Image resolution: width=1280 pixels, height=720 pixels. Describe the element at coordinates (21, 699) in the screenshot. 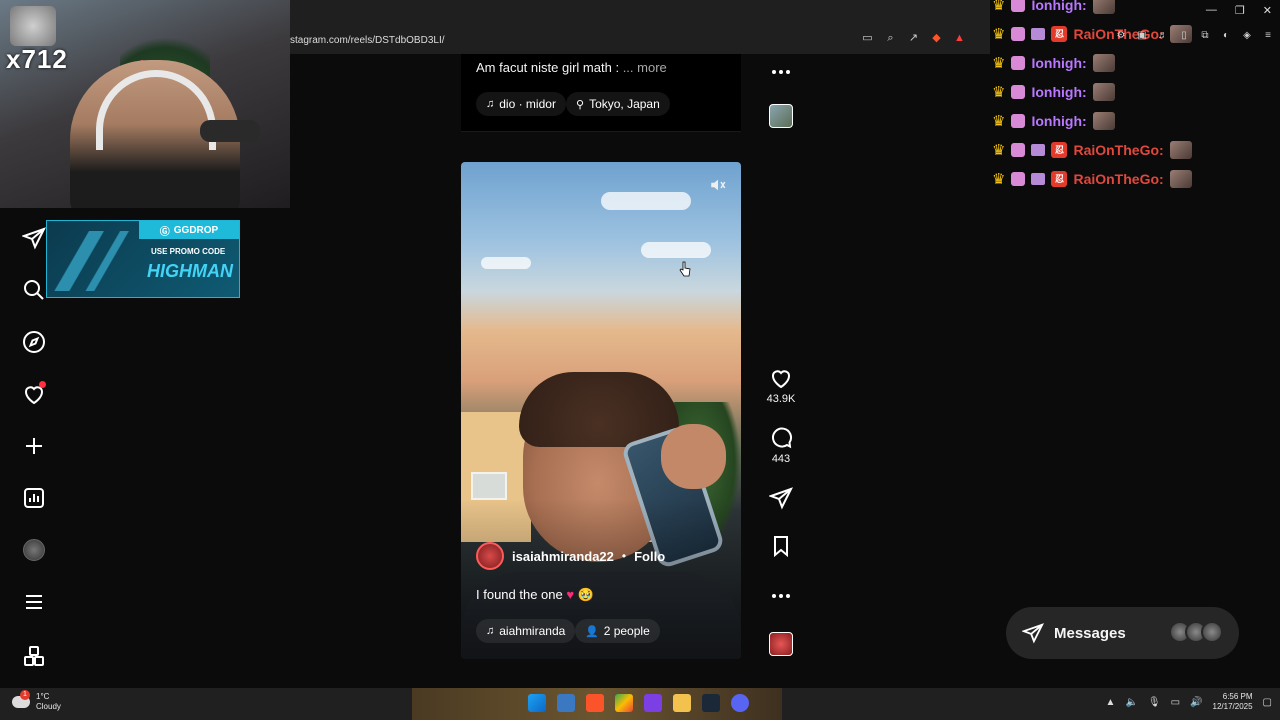

I see `cloud-icon: 1` at that location.